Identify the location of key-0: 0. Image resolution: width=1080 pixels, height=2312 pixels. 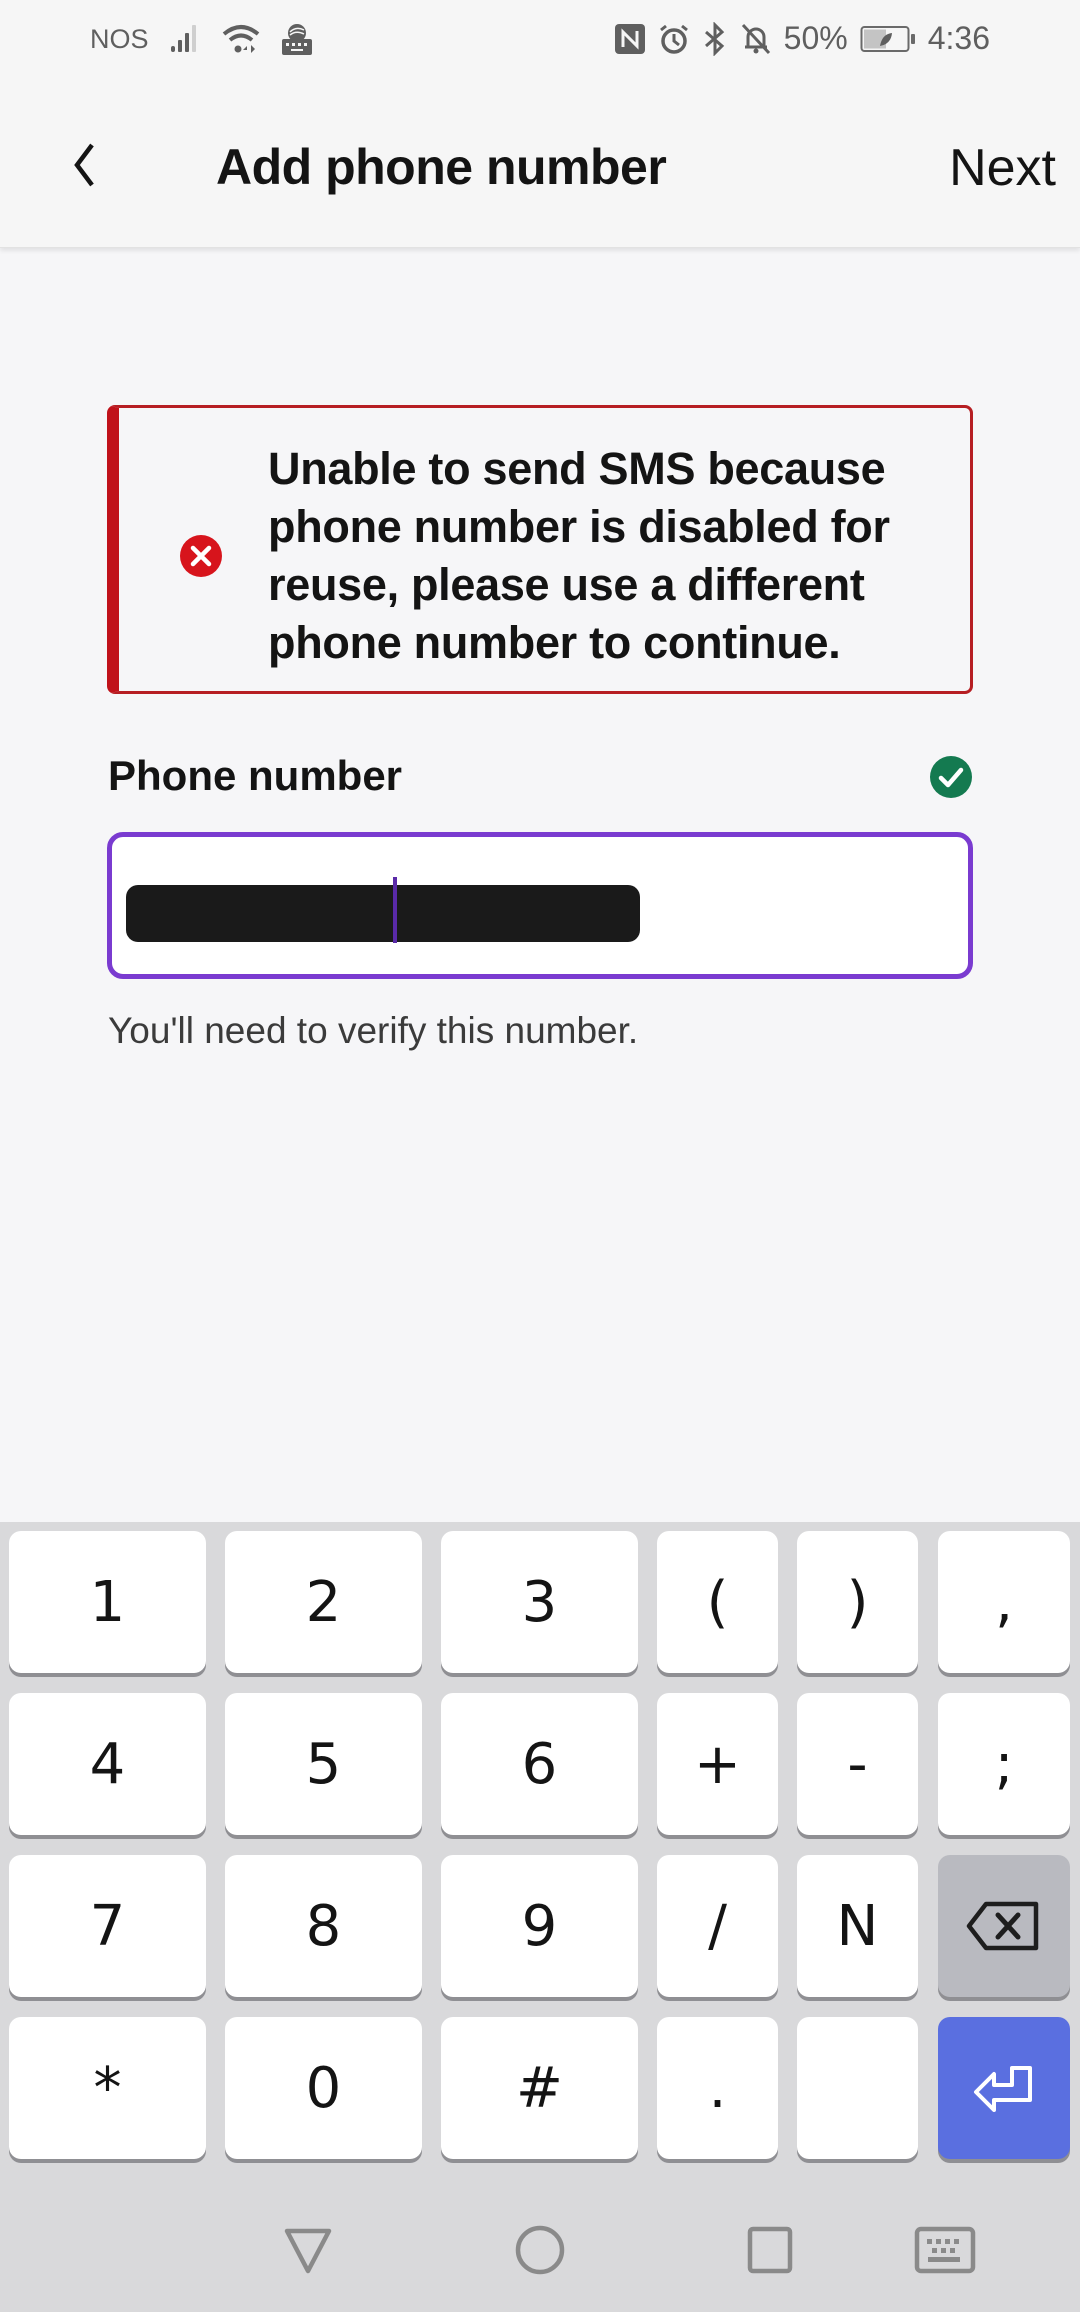
(323, 2088).